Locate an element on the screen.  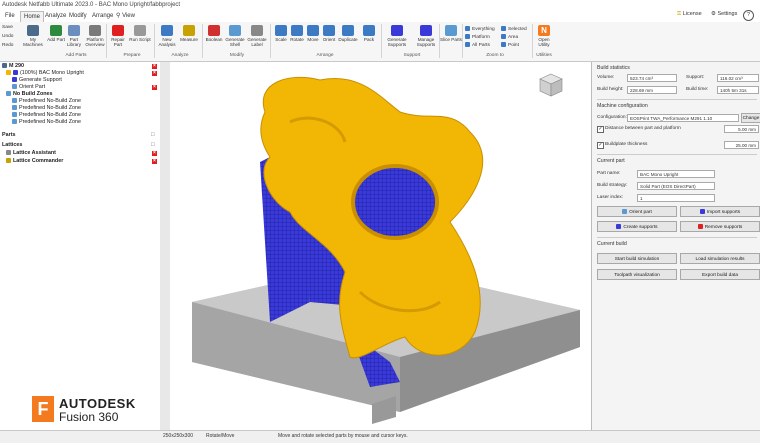
tree-generate-support: Generate Support is located at coordinates (37, 80).